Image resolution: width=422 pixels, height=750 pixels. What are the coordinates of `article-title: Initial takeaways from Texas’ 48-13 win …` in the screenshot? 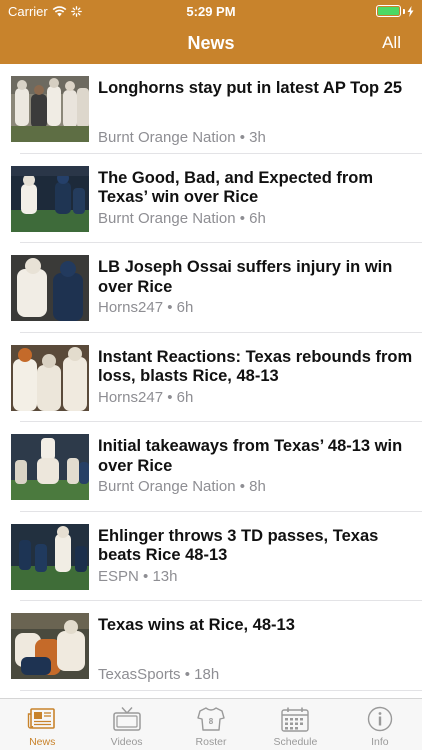 It's located at (250, 456).